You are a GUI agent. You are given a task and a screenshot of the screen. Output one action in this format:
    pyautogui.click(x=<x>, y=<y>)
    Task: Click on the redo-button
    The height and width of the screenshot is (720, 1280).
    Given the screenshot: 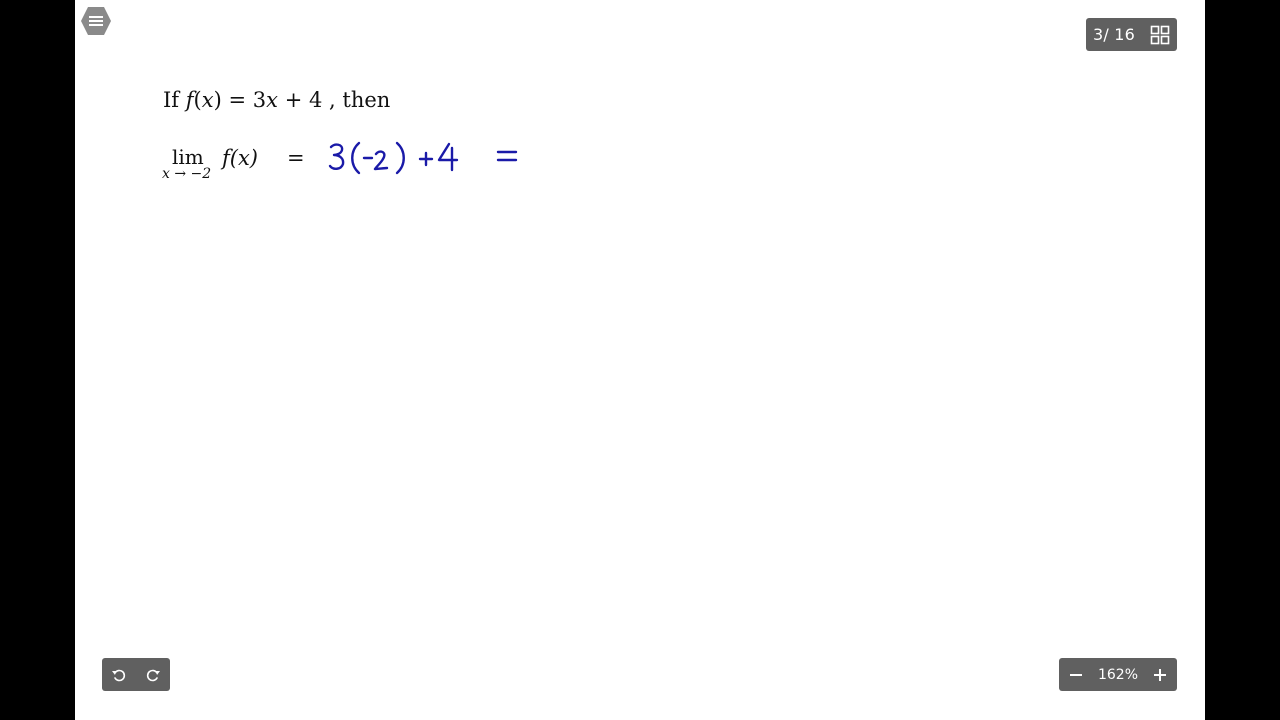 What is the action you would take?
    pyautogui.click(x=153, y=674)
    